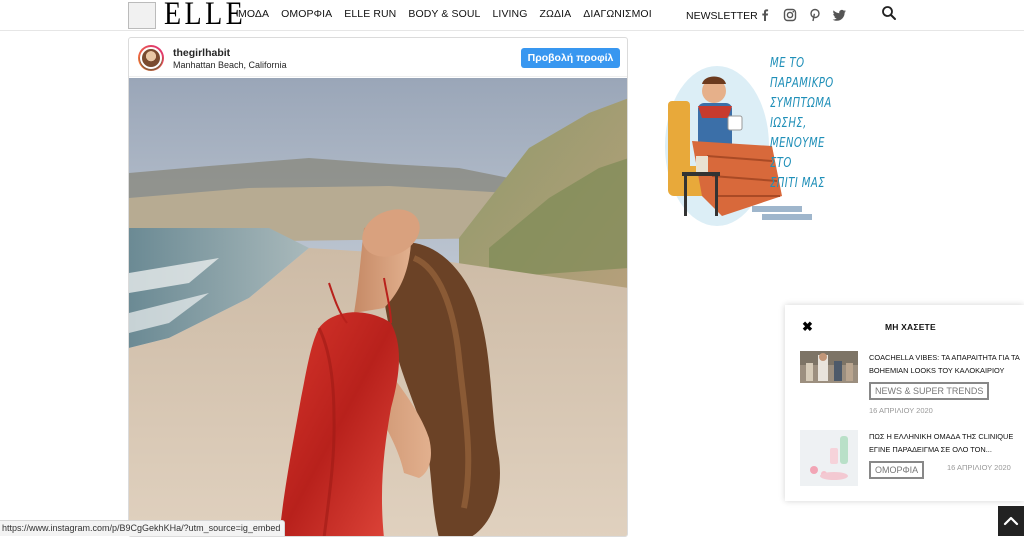 The height and width of the screenshot is (541, 1024). What do you see at coordinates (722, 16) in the screenshot?
I see `newsletter-link: NEWSLETTER` at bounding box center [722, 16].